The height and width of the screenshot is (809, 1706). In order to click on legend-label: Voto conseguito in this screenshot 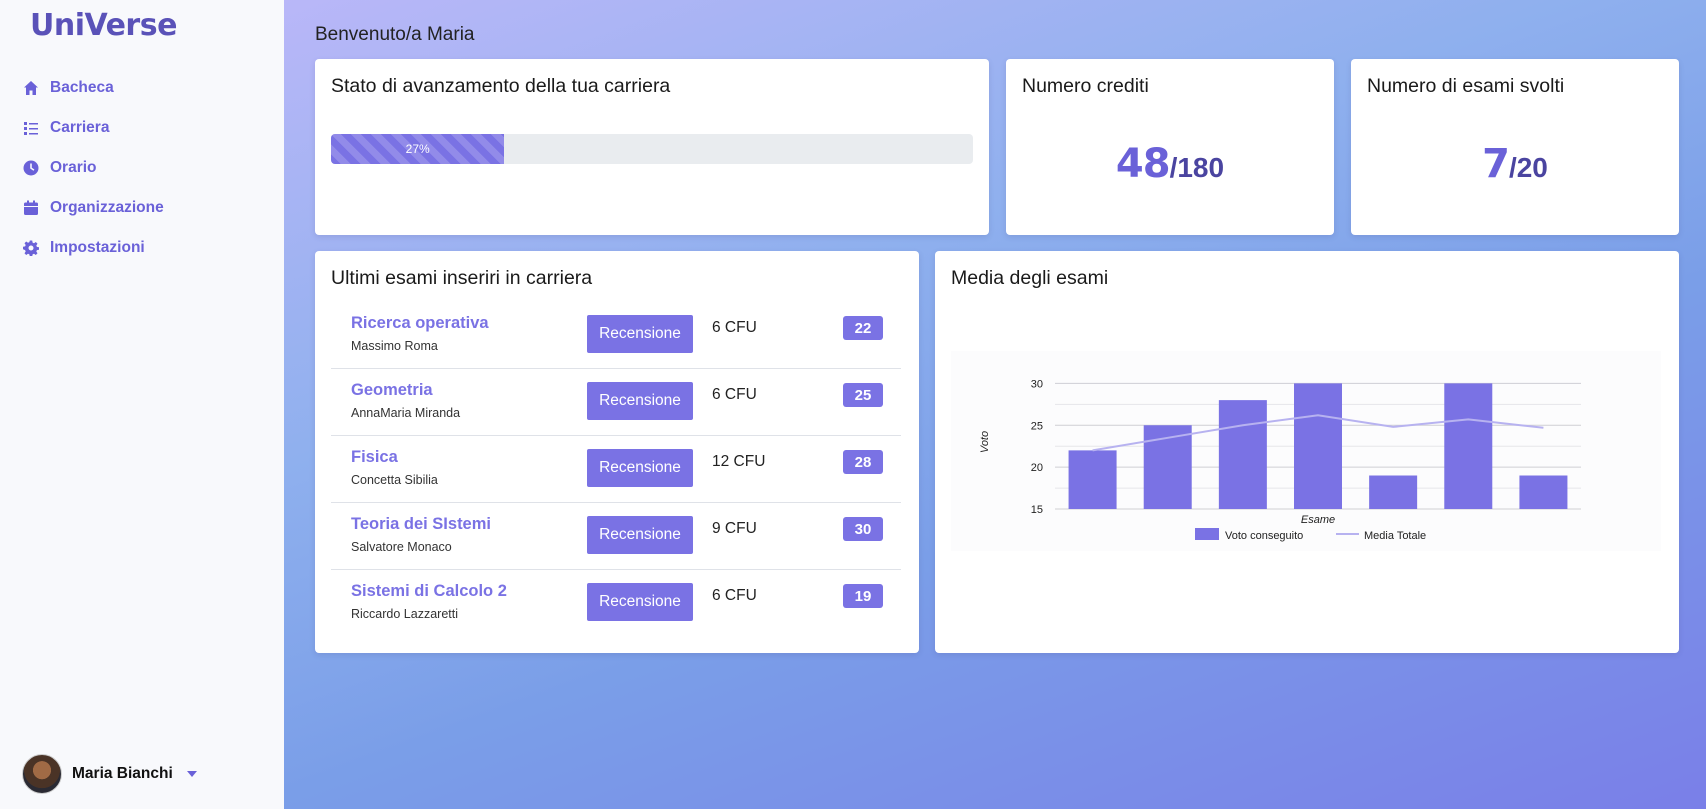, I will do `click(1264, 536)`.